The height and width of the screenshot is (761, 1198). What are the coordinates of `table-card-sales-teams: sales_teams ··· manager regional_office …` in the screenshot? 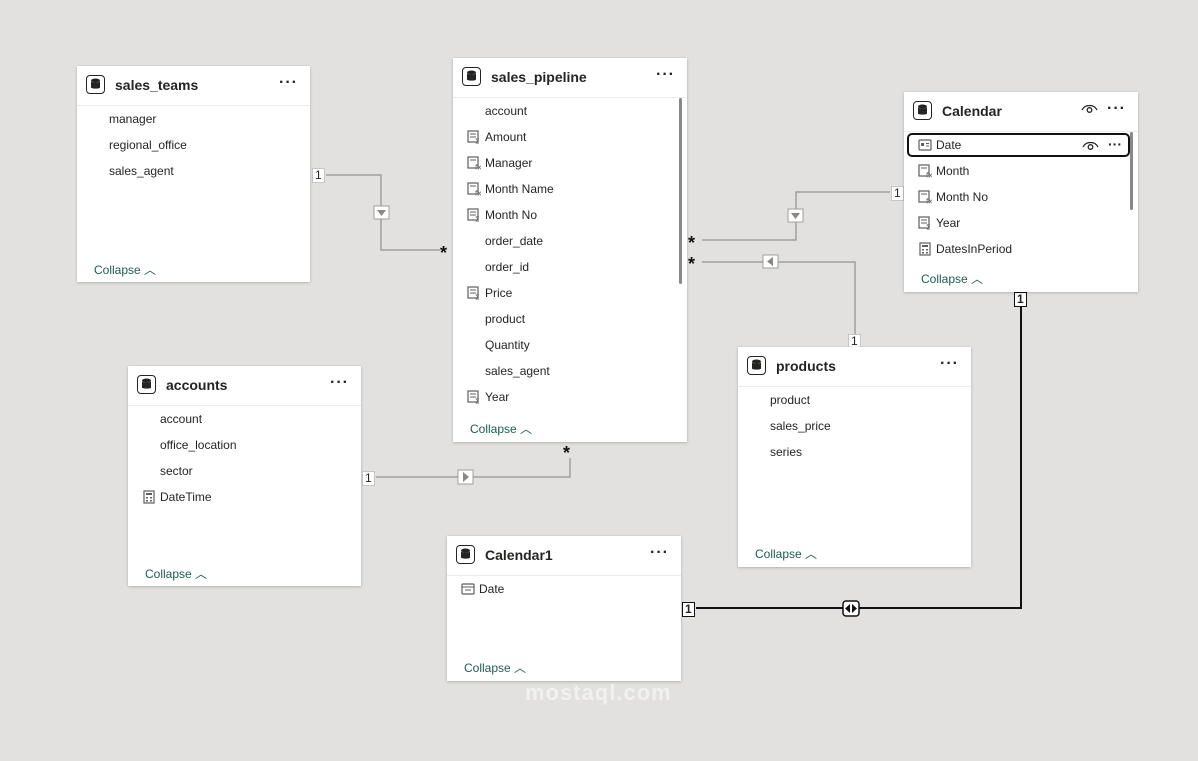 It's located at (193, 174).